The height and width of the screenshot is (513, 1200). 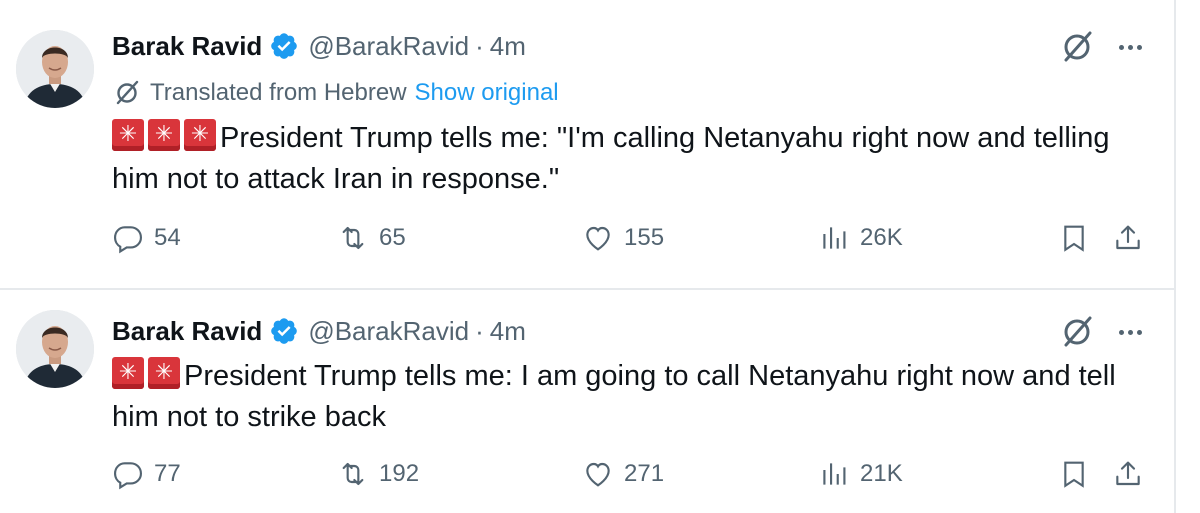 I want to click on repost-count: 192, so click(x=399, y=473).